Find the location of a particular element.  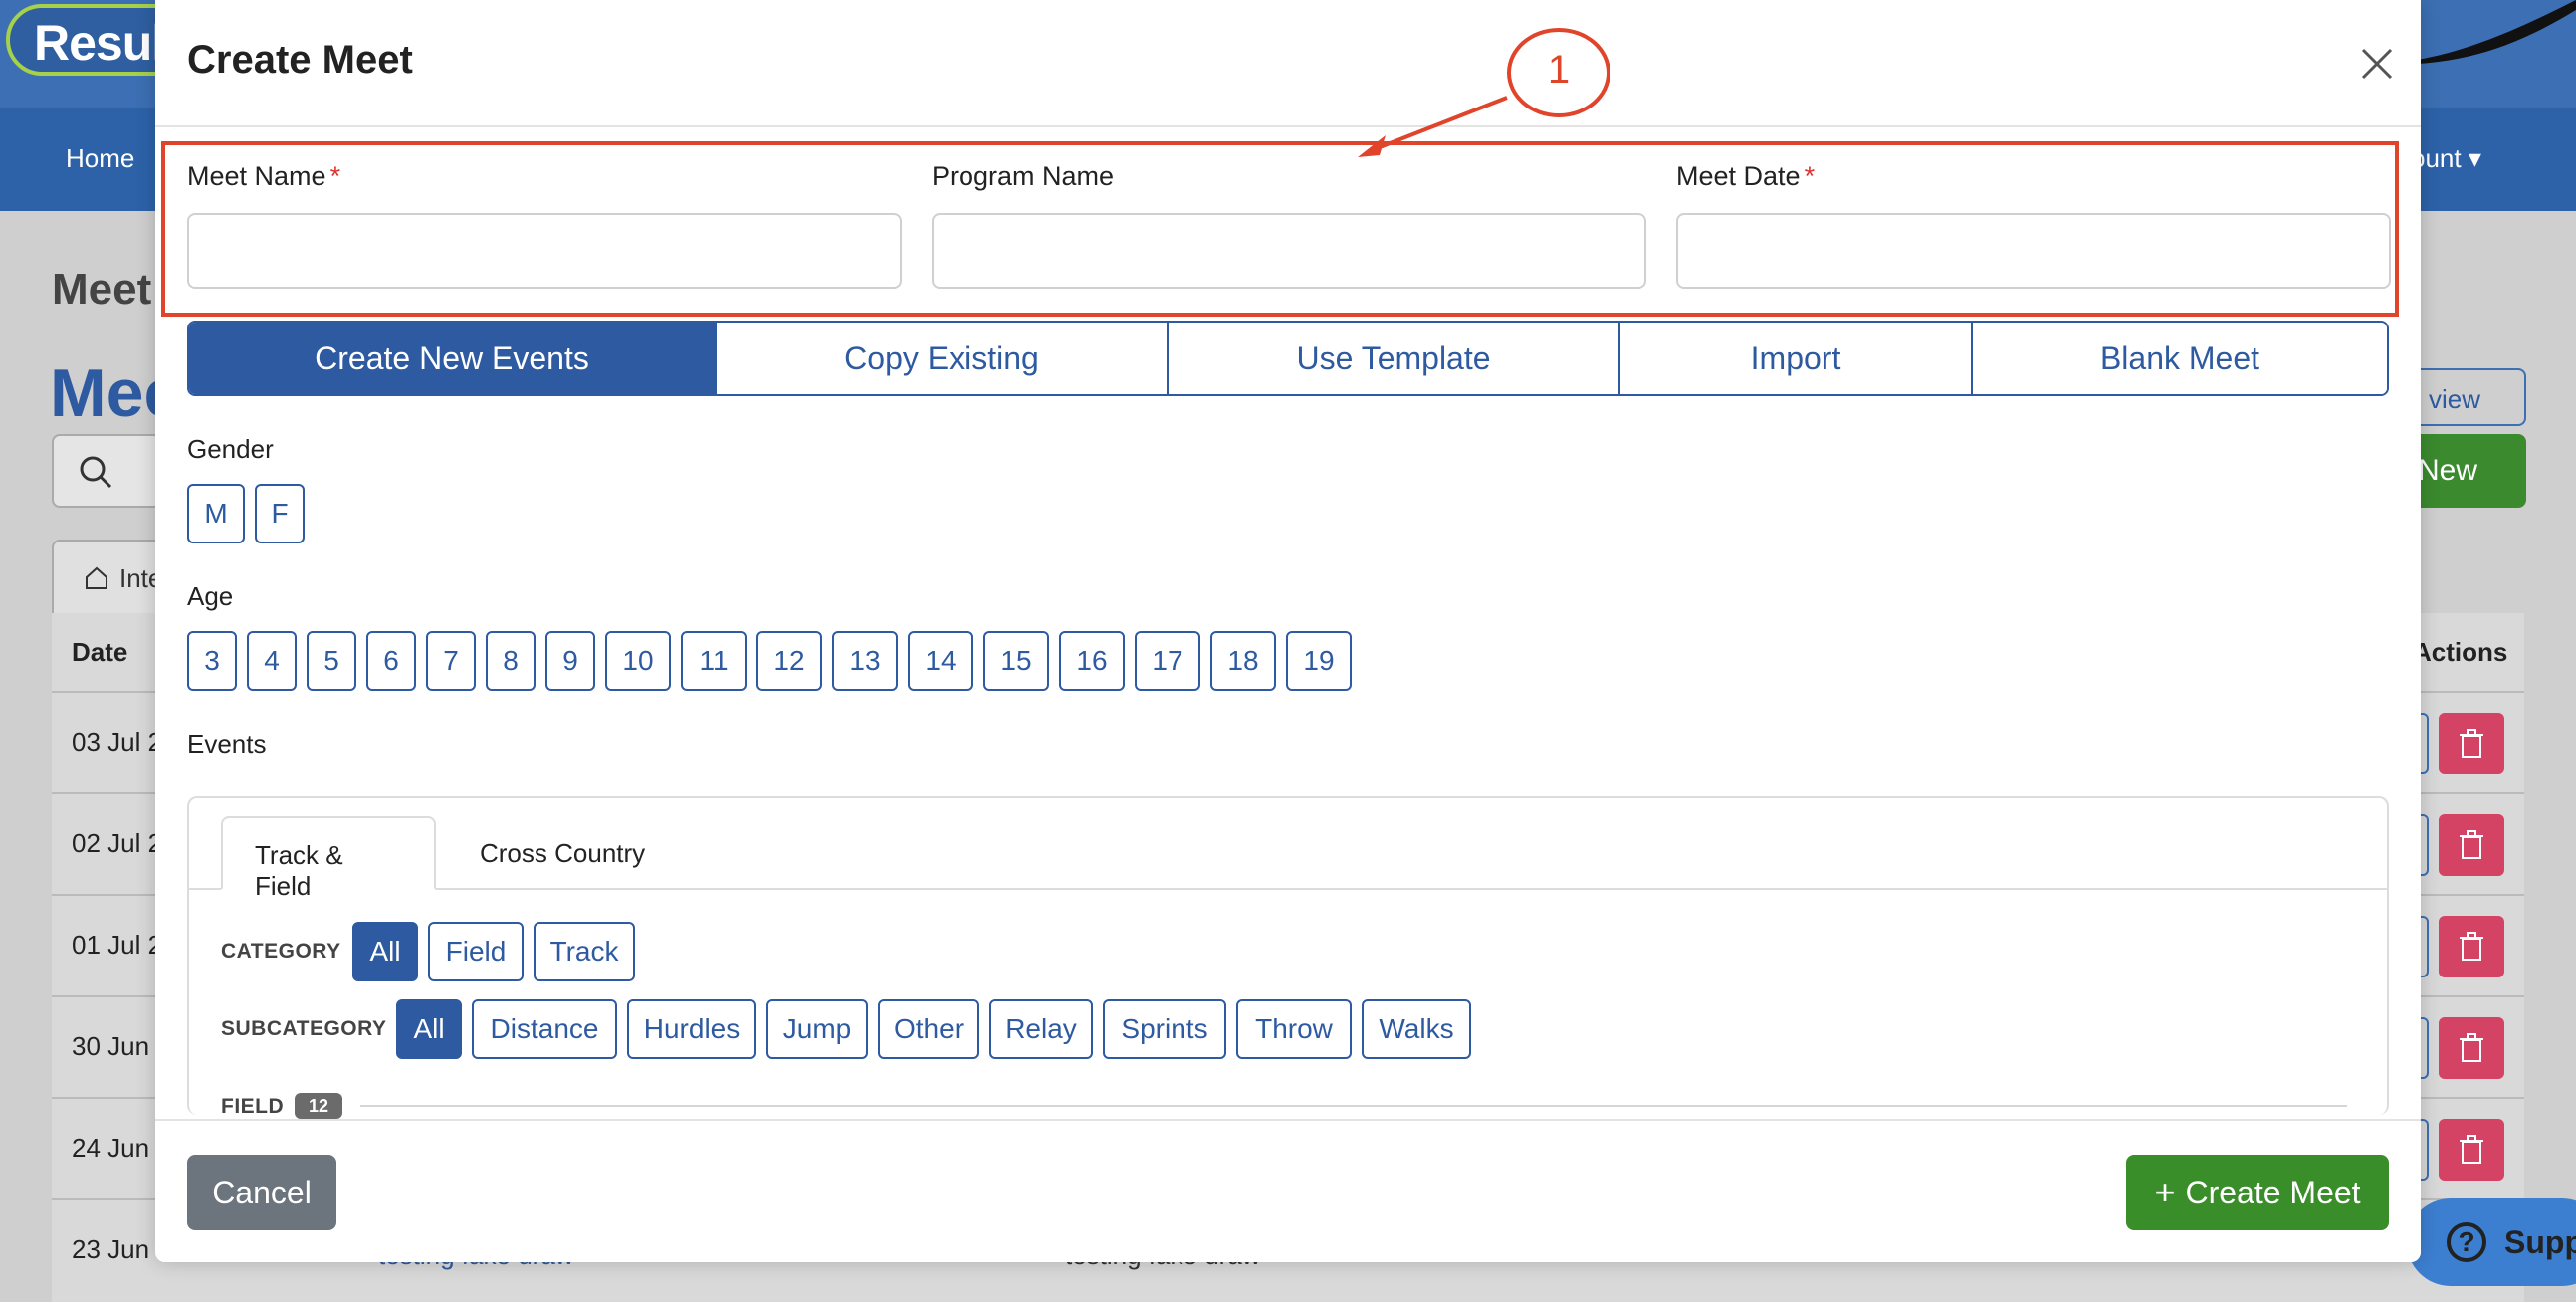

subcategory-chip-other: Other is located at coordinates (928, 1029).